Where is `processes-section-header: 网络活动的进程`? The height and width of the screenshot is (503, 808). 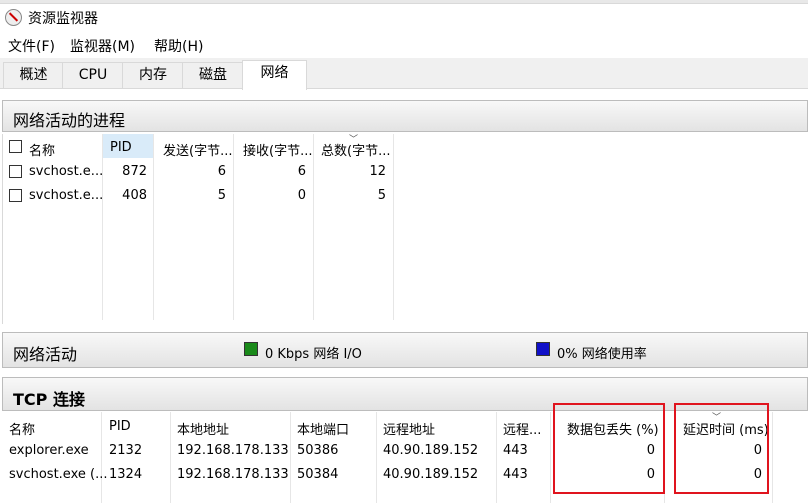
processes-section-header: 网络活动的进程 is located at coordinates (405, 116).